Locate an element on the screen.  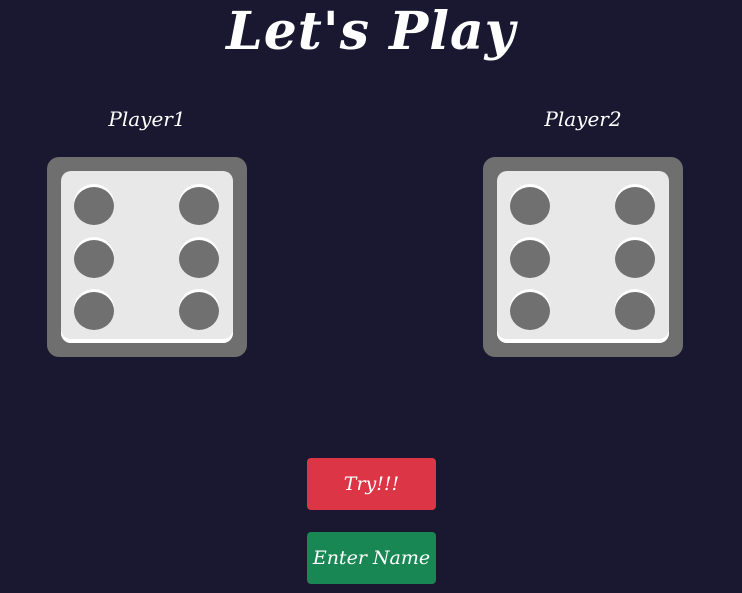
player-2-name: Player2 is located at coordinates (583, 119).